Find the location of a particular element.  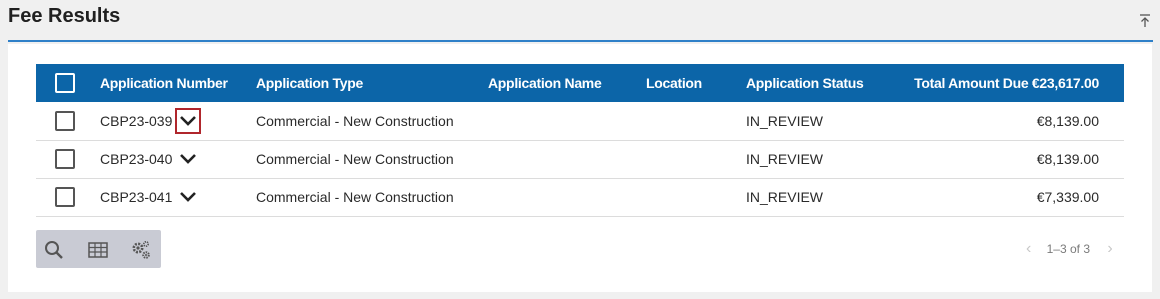

table-toolbar is located at coordinates (98, 249).